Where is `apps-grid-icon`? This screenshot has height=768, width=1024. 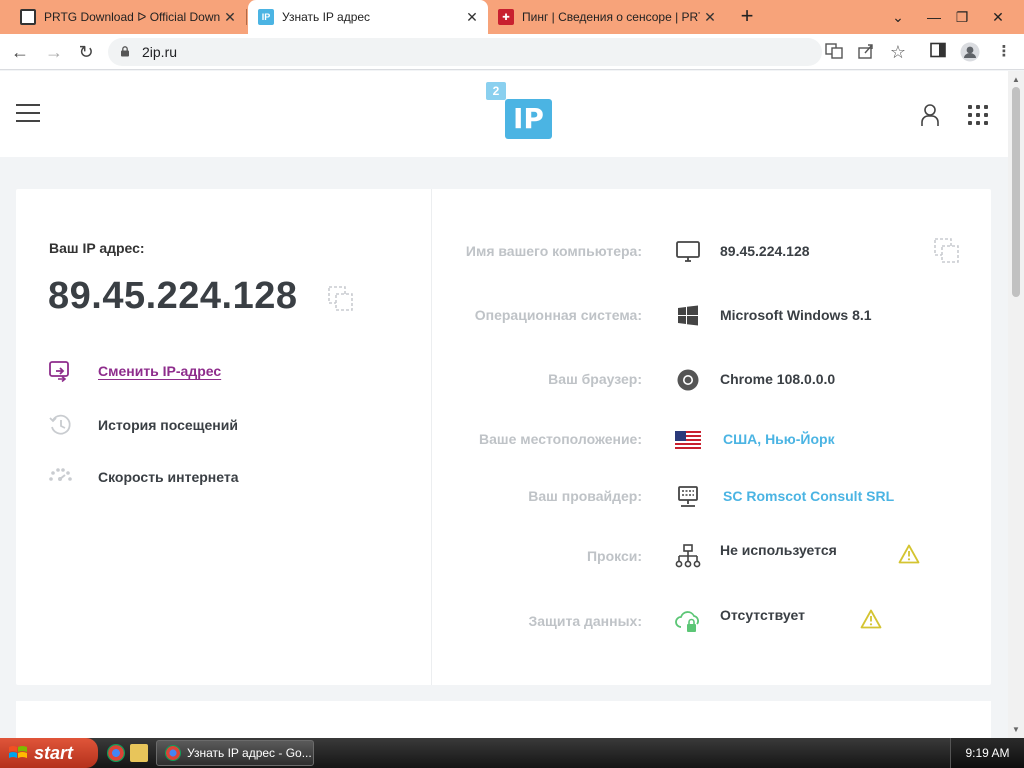
apps-grid-icon is located at coordinates (979, 116).